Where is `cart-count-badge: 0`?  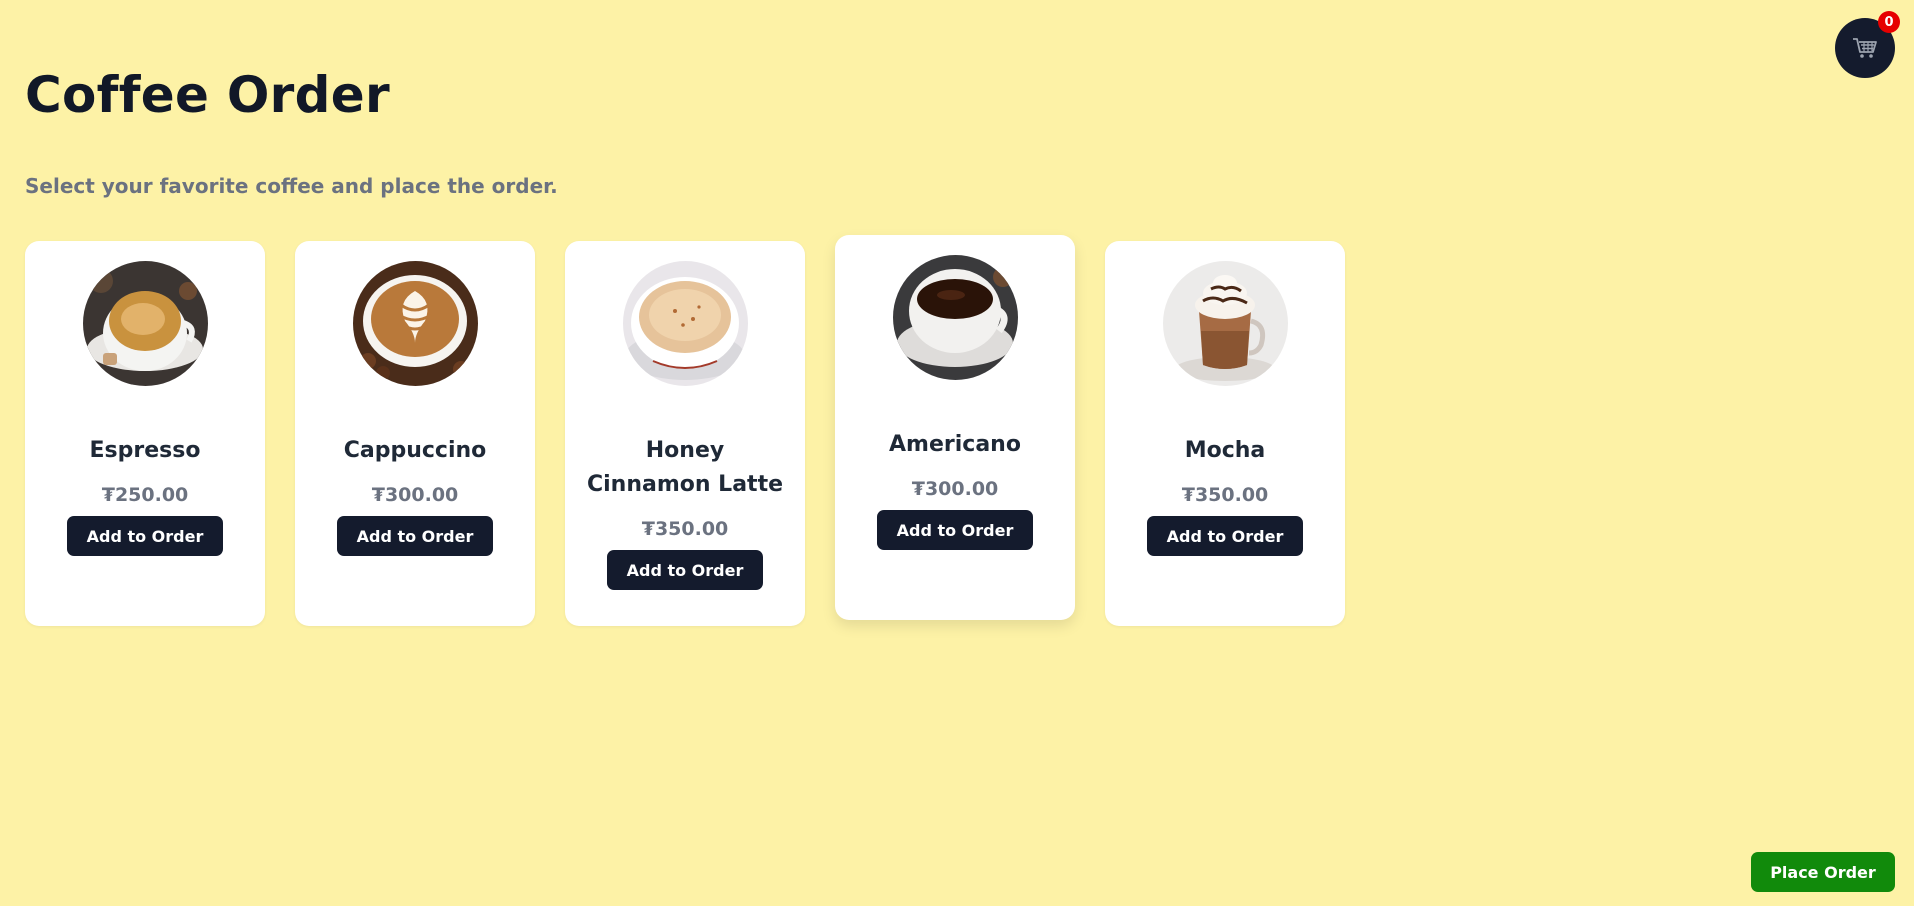 cart-count-badge: 0 is located at coordinates (1889, 22).